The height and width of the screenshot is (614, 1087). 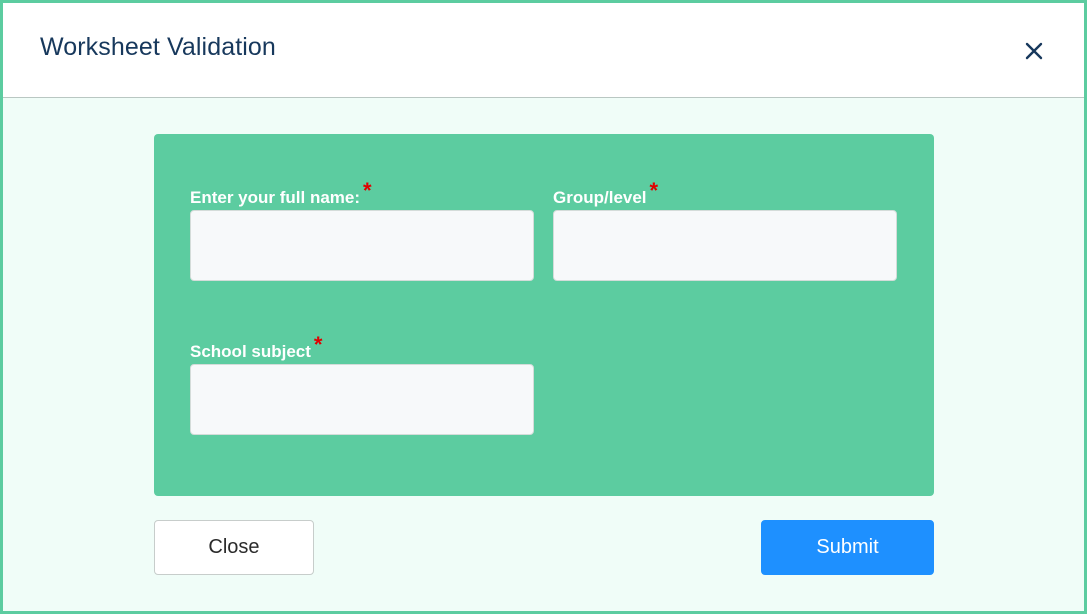 I want to click on close-icon, so click(x=1034, y=51).